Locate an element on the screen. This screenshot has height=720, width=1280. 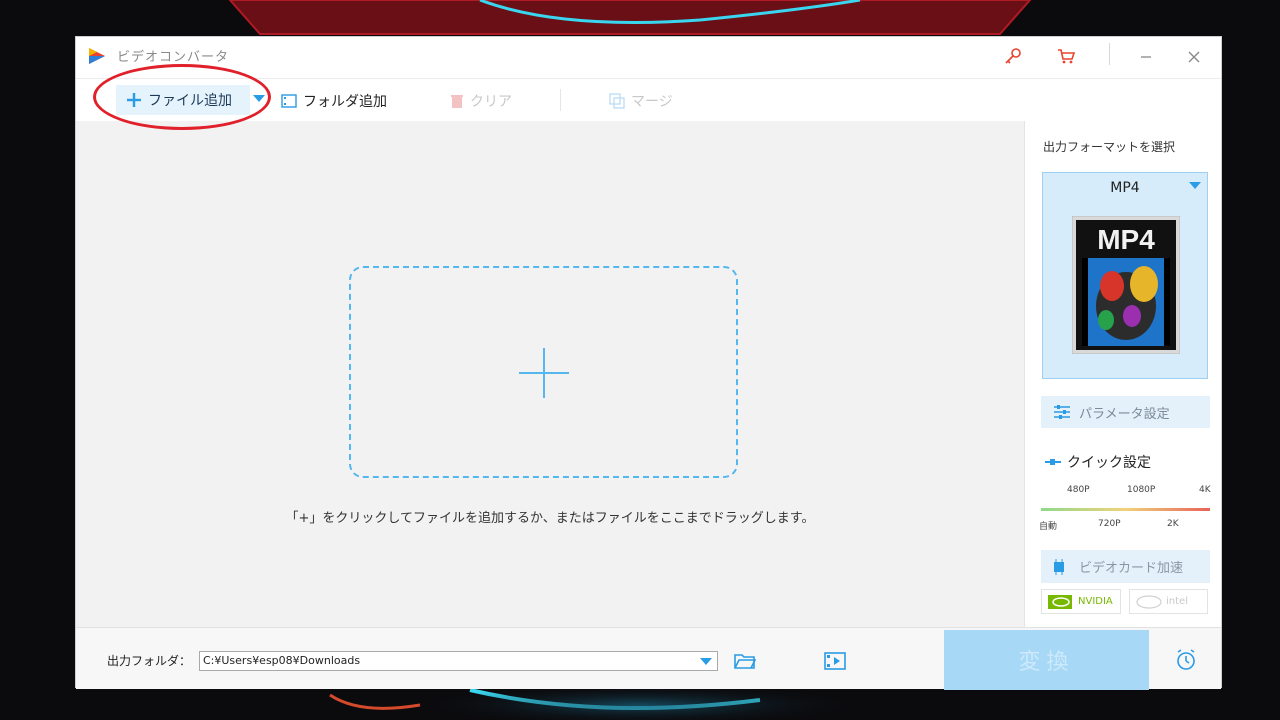
intel-badge: intel is located at coordinates (1168, 601).